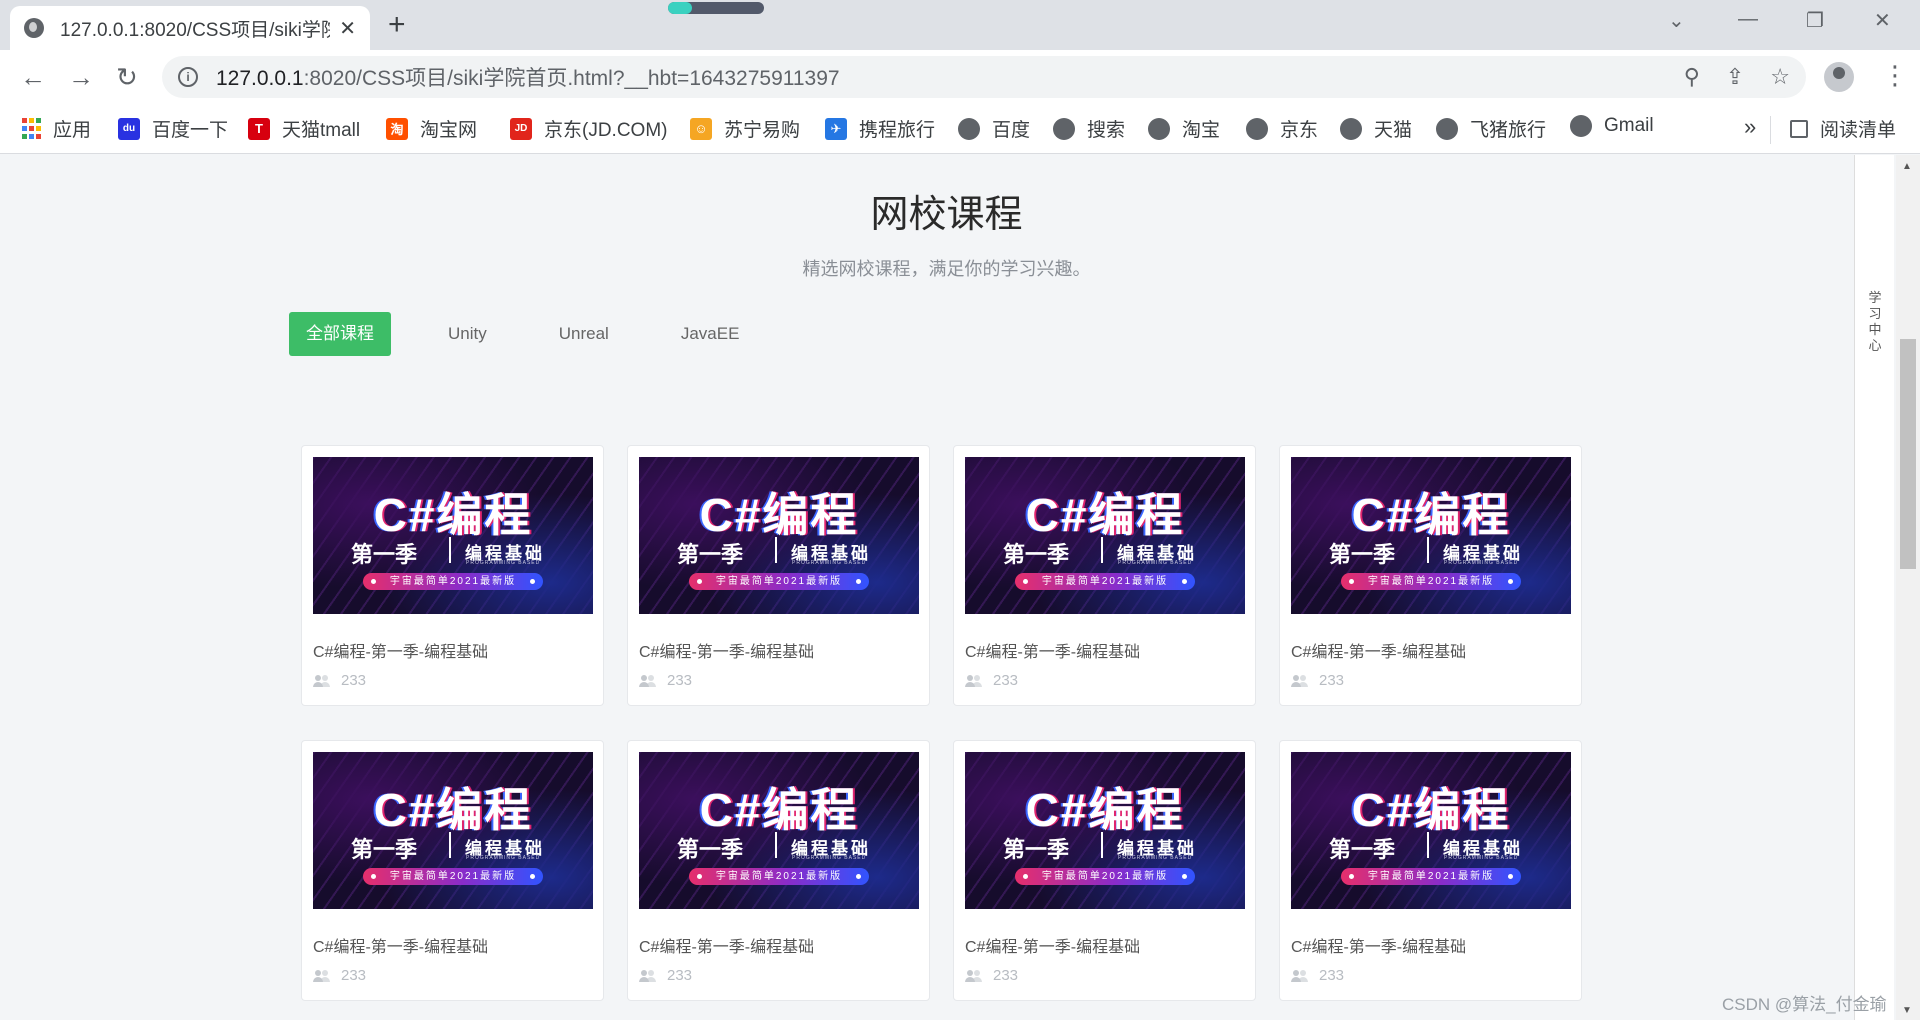 Image resolution: width=1920 pixels, height=1020 pixels. Describe the element at coordinates (584, 334) in the screenshot. I see `filter-tab: Unreal` at that location.